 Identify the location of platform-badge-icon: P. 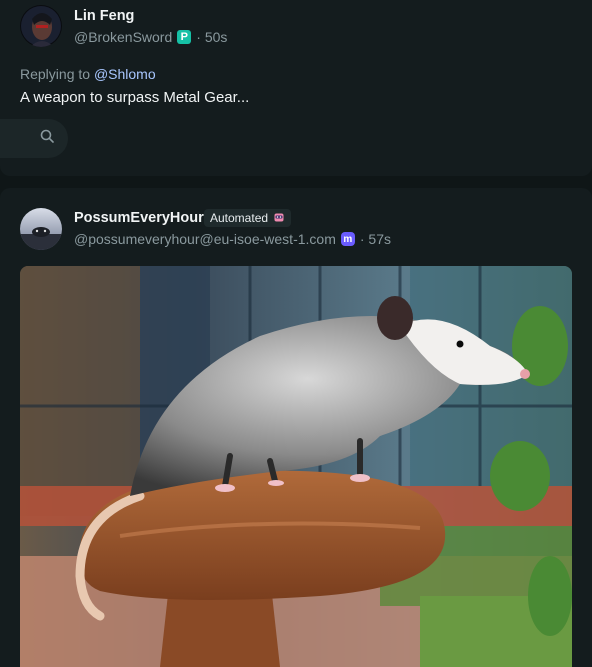
(184, 37).